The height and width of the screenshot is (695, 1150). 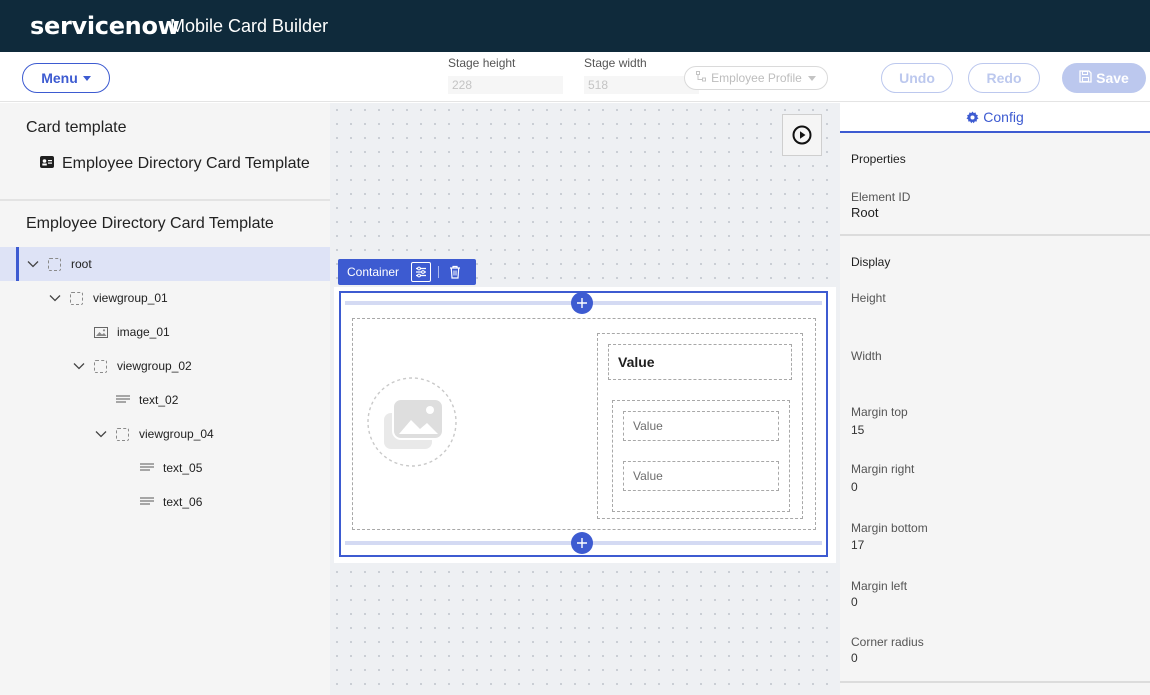 I want to click on tab-config: Config, so click(x=995, y=118).